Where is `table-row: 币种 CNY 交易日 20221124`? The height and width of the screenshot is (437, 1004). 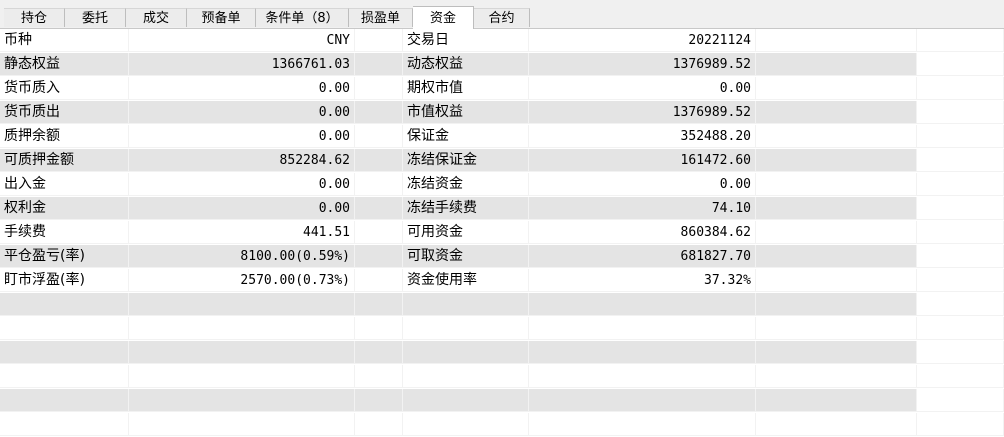
table-row: 币种 CNY 交易日 20221124 is located at coordinates (502, 41).